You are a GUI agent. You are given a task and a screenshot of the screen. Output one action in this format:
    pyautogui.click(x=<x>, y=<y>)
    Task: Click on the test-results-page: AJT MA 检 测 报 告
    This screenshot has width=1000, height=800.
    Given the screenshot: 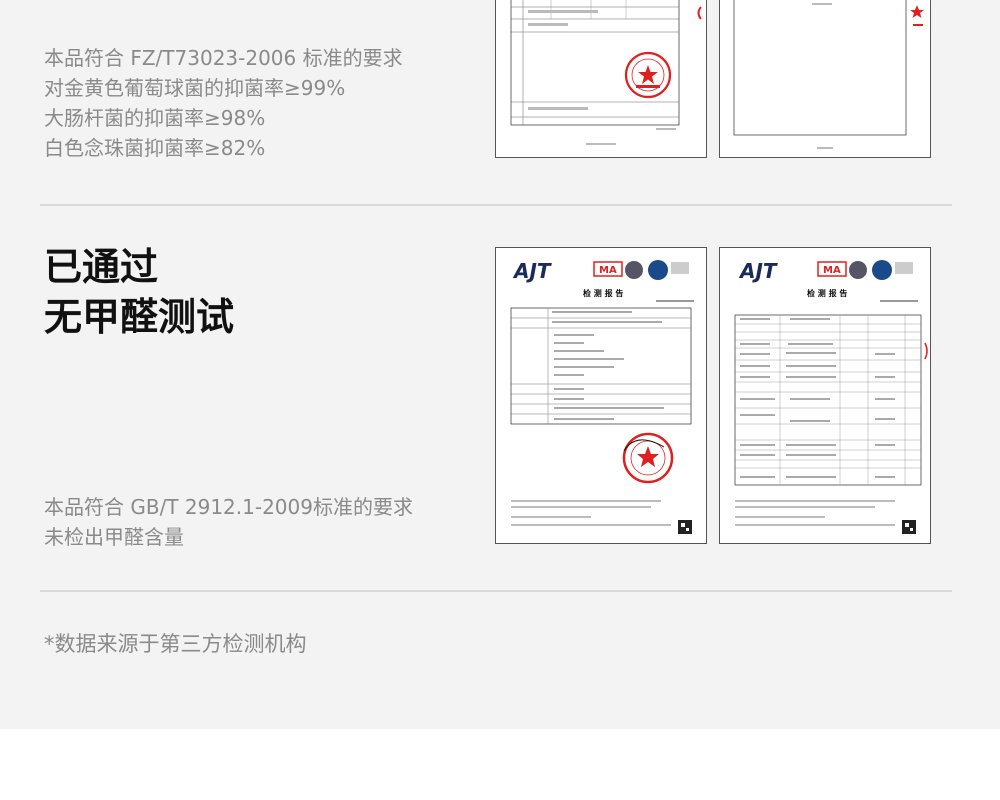 What is the action you would take?
    pyautogui.click(x=825, y=395)
    